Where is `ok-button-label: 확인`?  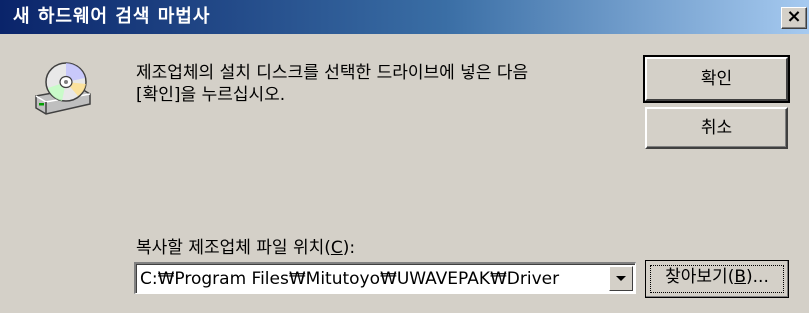 ok-button-label: 확인 is located at coordinates (716, 79).